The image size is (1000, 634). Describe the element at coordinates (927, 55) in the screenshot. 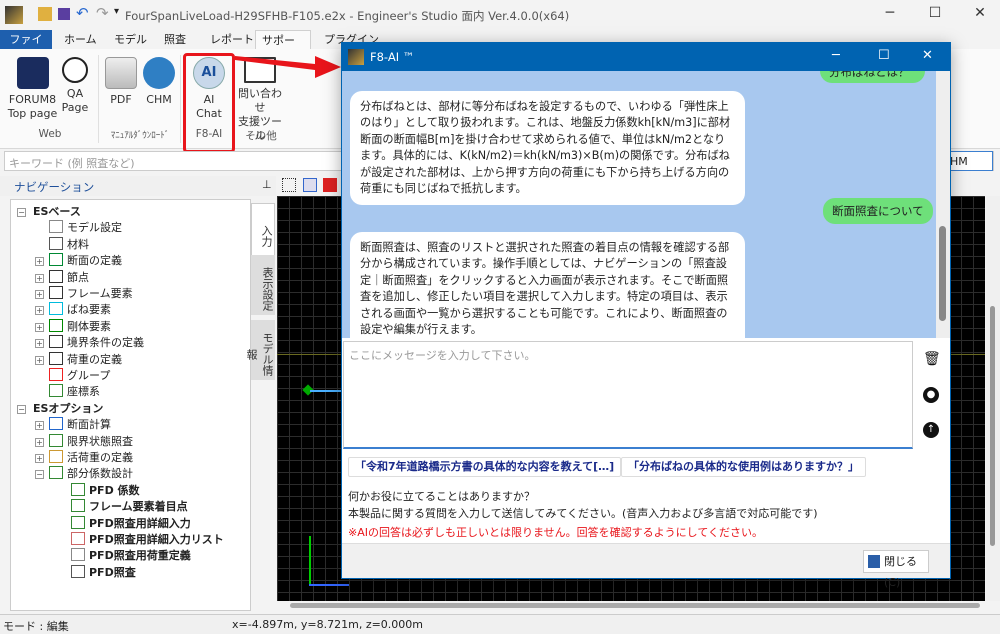

I see `dialog-close-button: ✕` at that location.